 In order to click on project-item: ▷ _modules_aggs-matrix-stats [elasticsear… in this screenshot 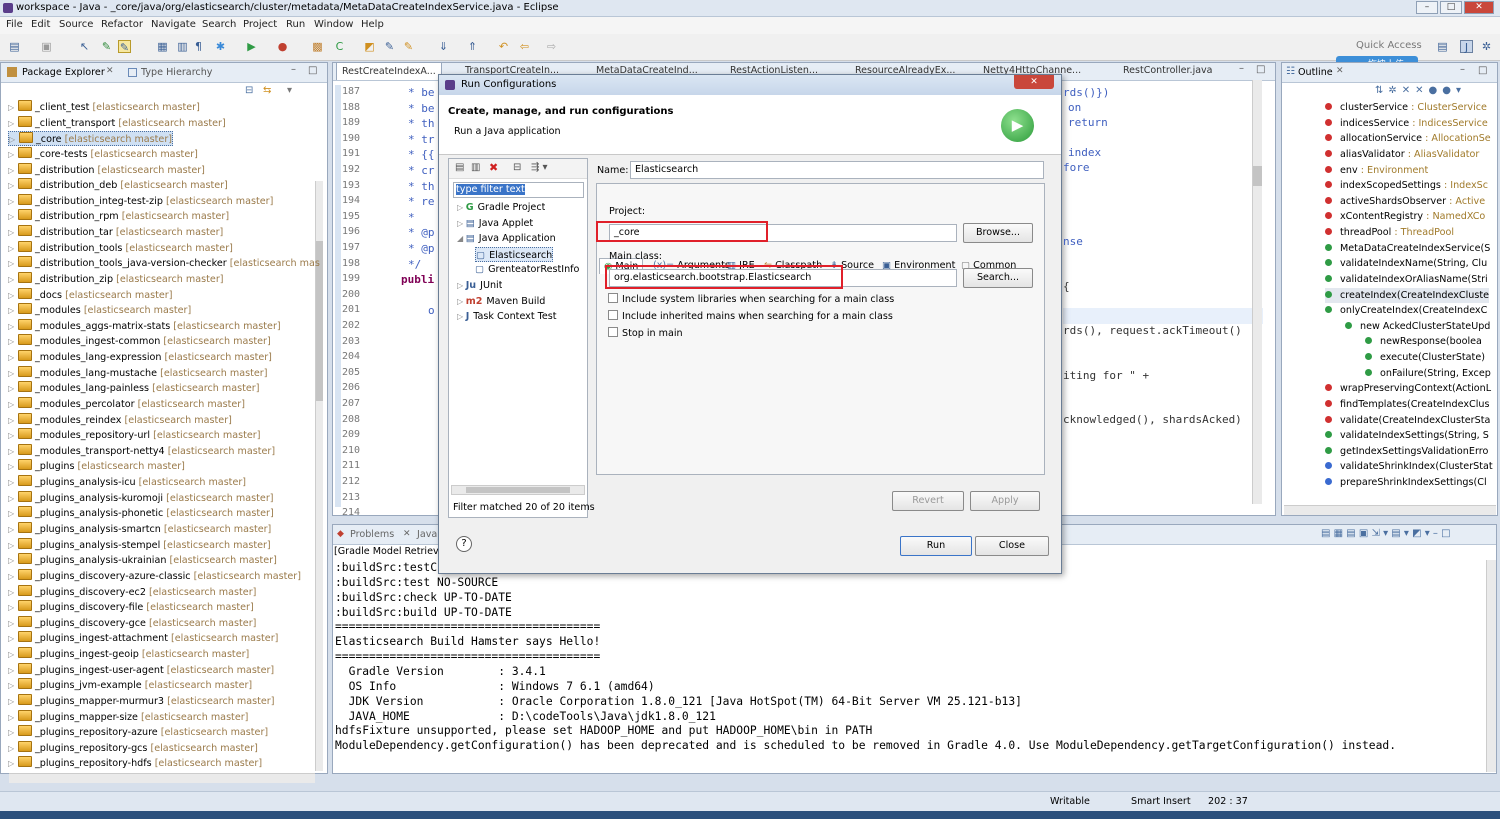, I will do `click(144, 326)`.